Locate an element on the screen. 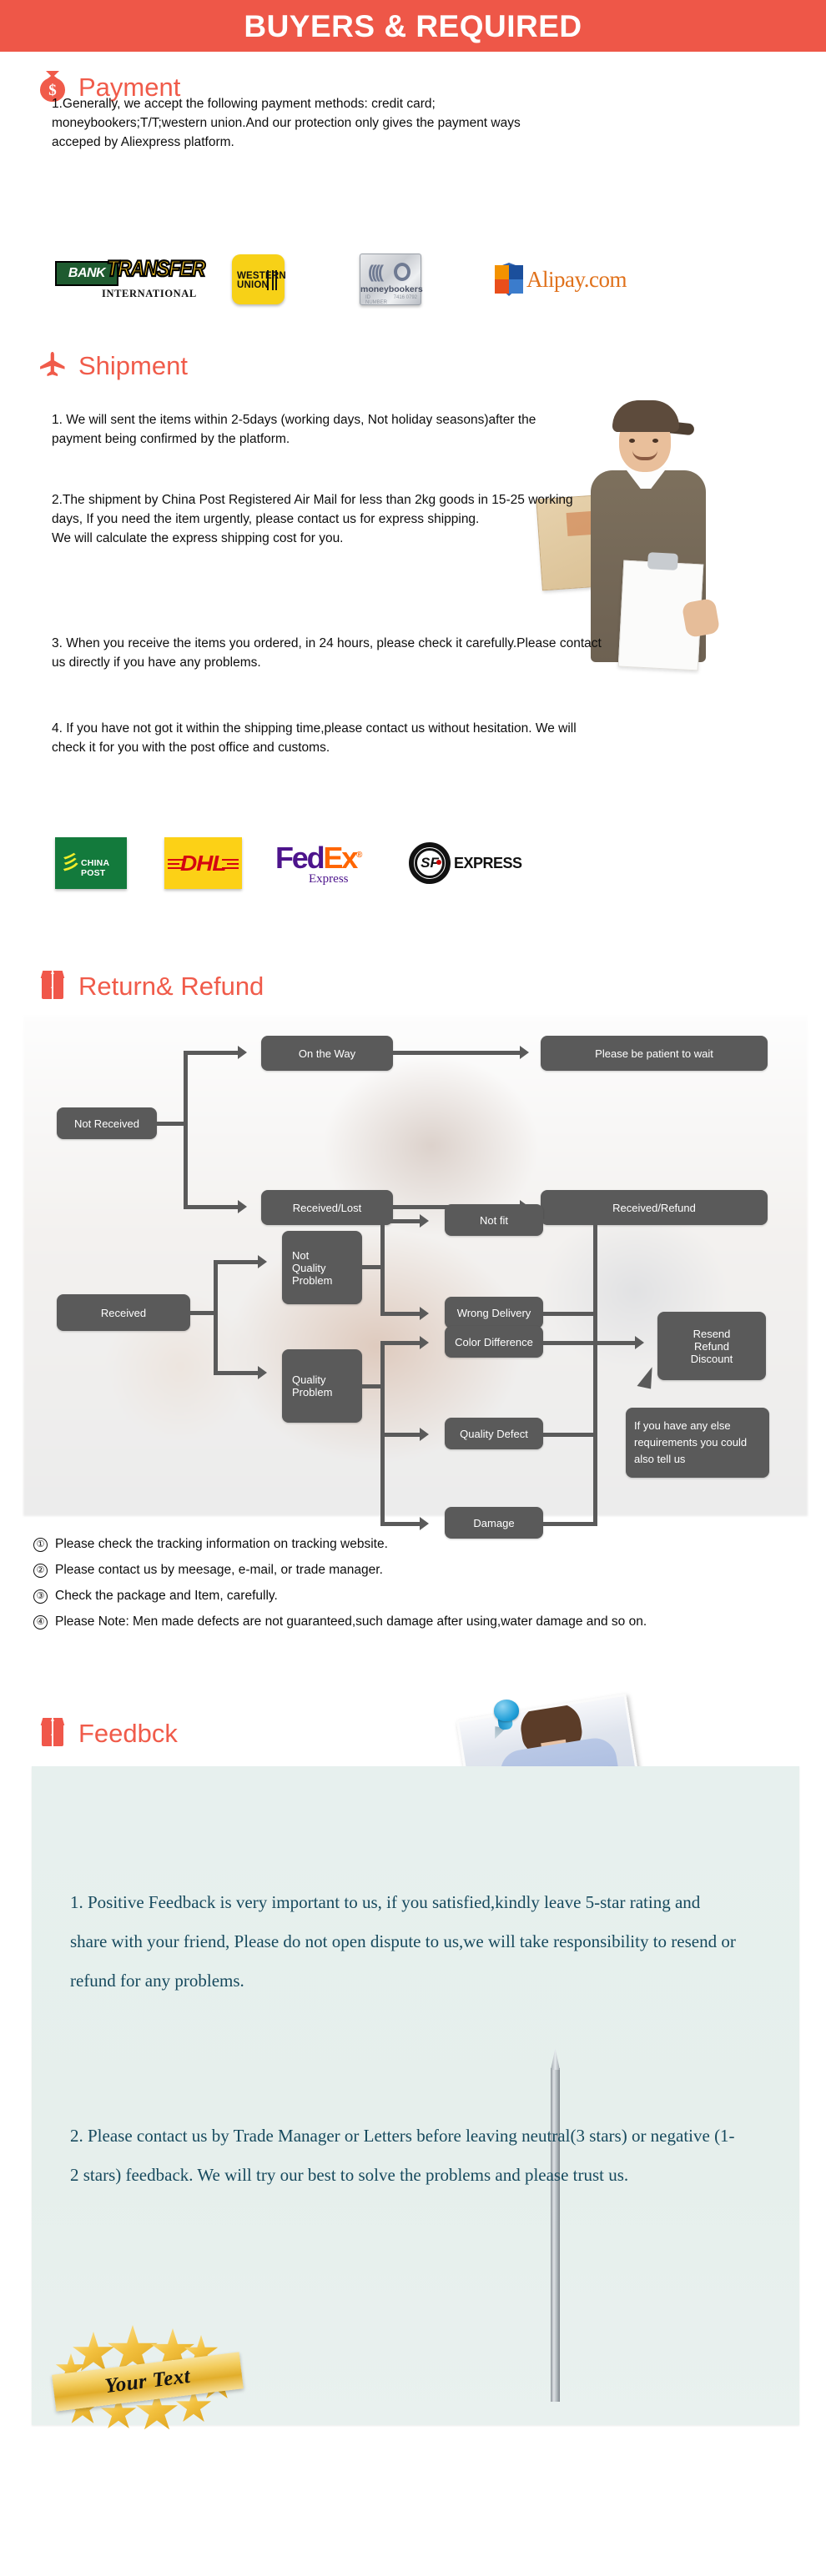  airplane-icon is located at coordinates (53, 365).